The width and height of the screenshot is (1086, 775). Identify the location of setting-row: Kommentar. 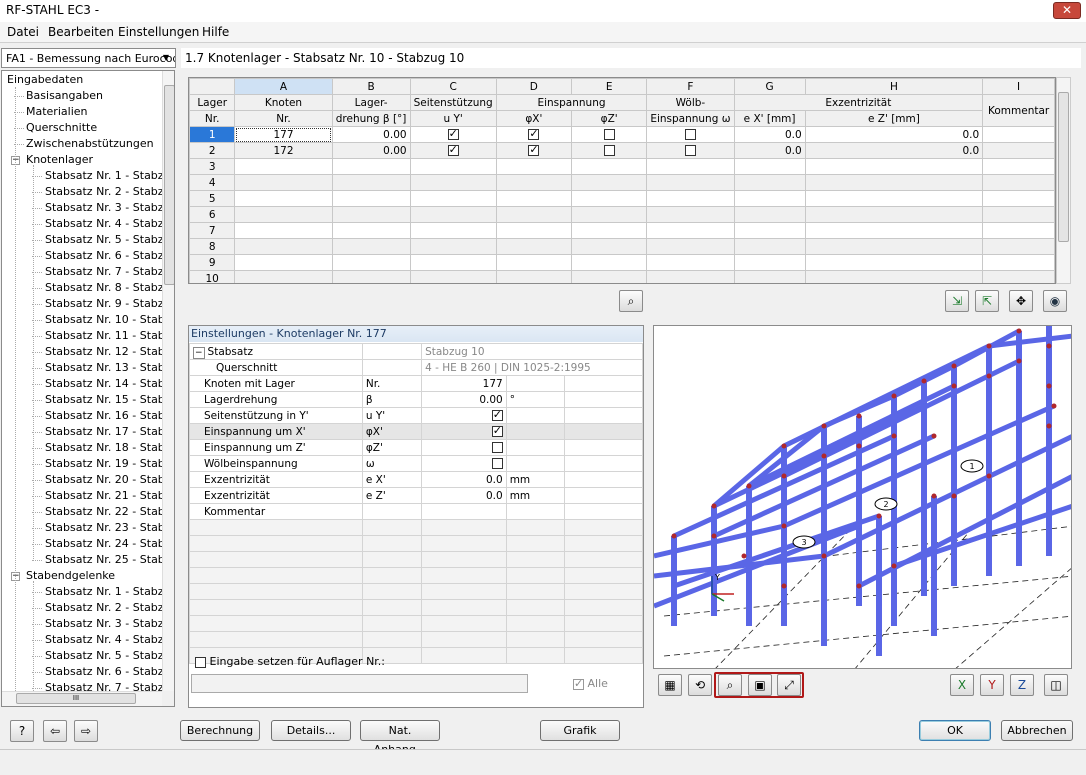
(416, 511).